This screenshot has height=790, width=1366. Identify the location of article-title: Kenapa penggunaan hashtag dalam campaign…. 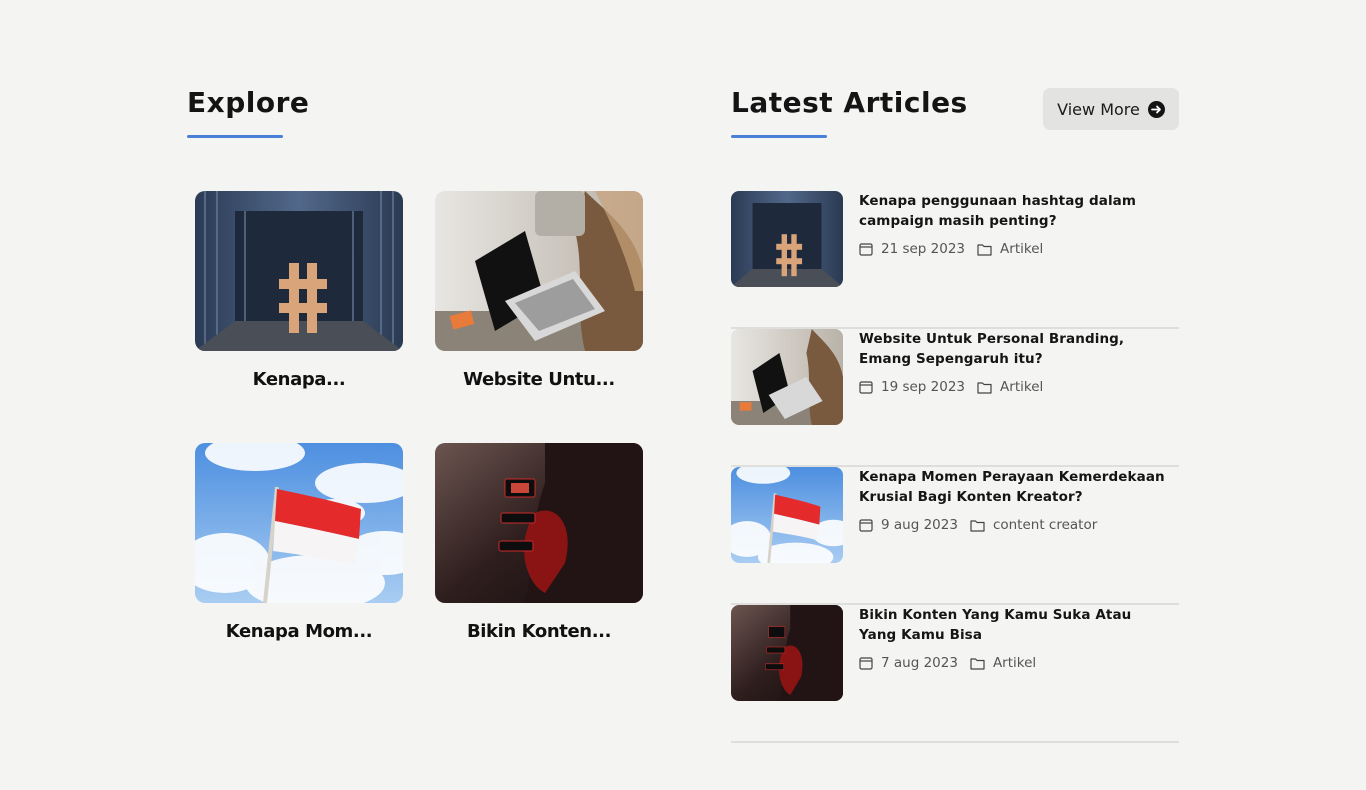
(1014, 211).